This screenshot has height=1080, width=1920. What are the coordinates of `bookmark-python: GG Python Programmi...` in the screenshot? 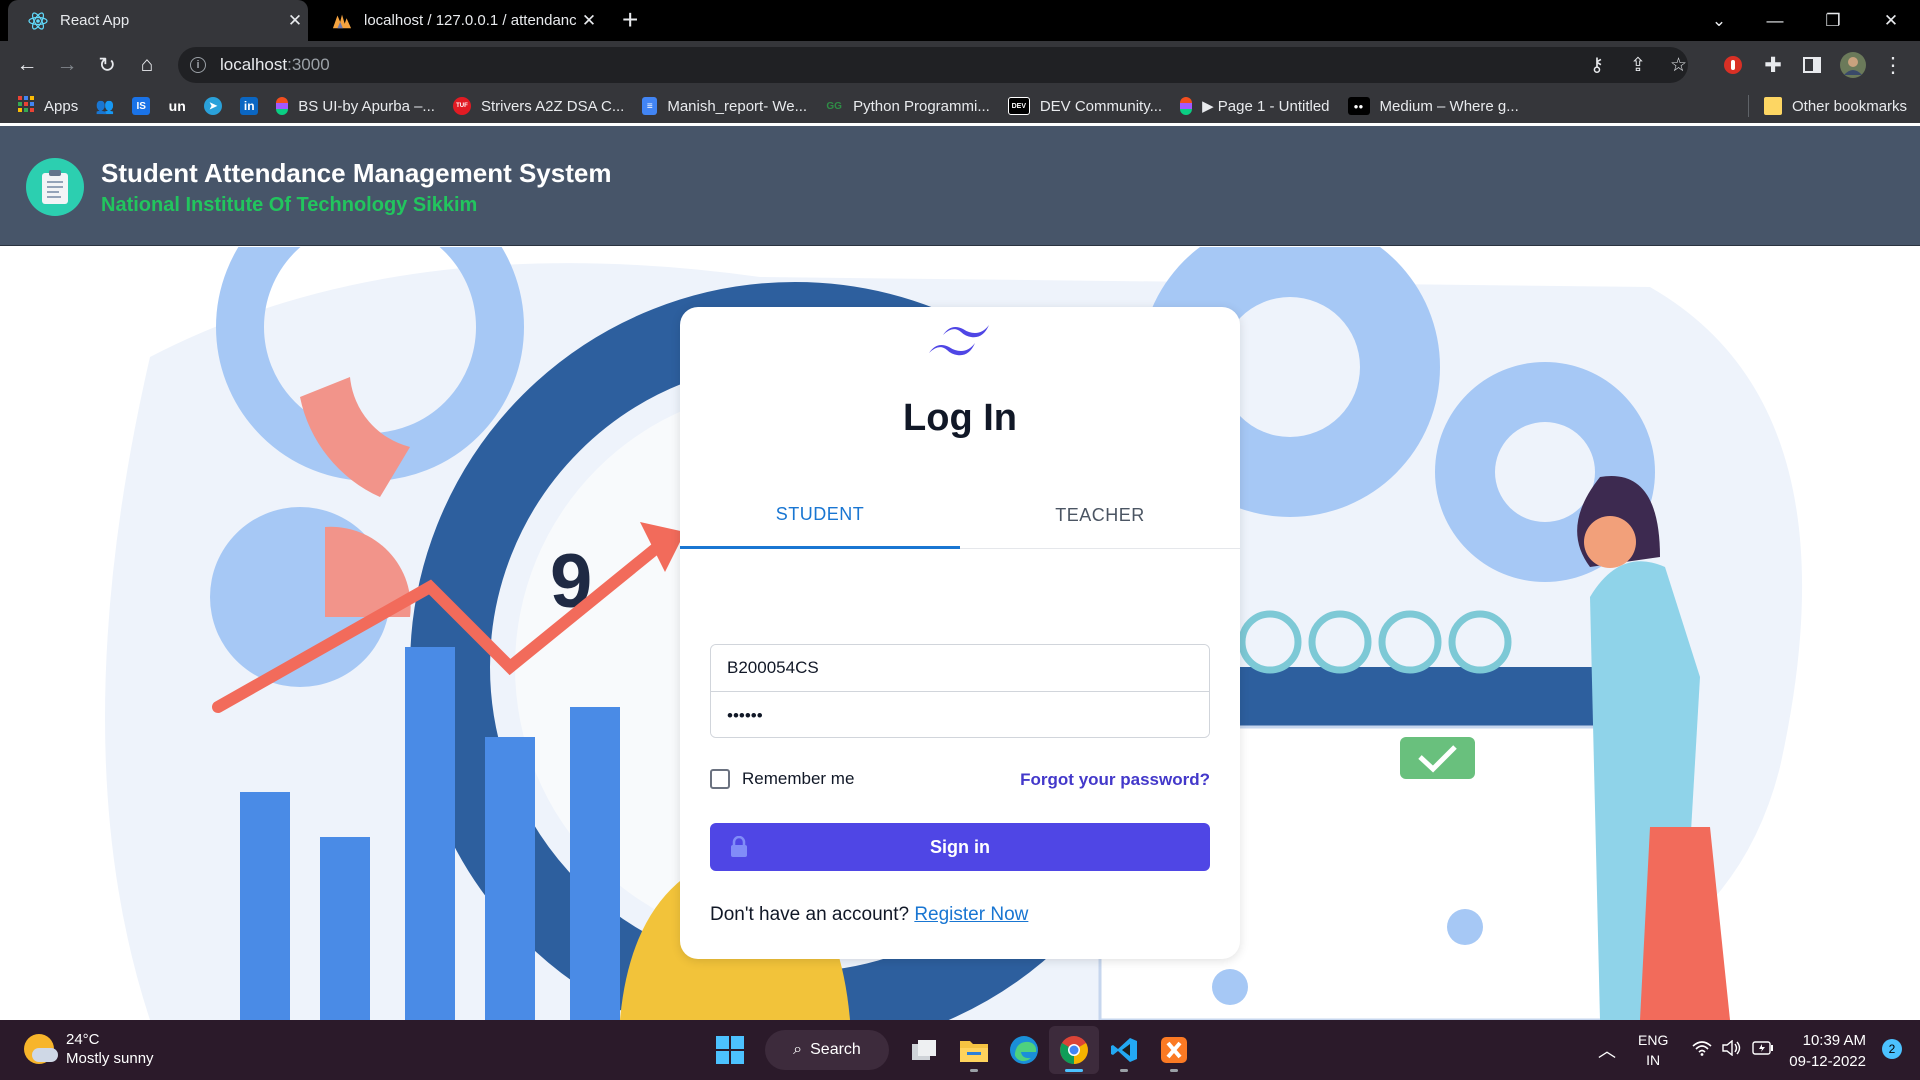 It's located at (907, 106).